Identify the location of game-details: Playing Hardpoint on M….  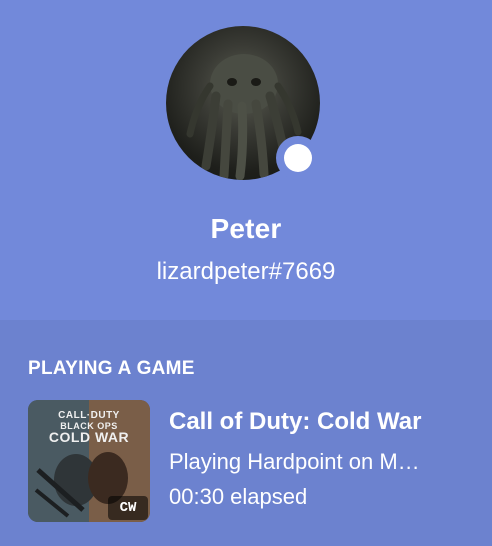
(294, 461).